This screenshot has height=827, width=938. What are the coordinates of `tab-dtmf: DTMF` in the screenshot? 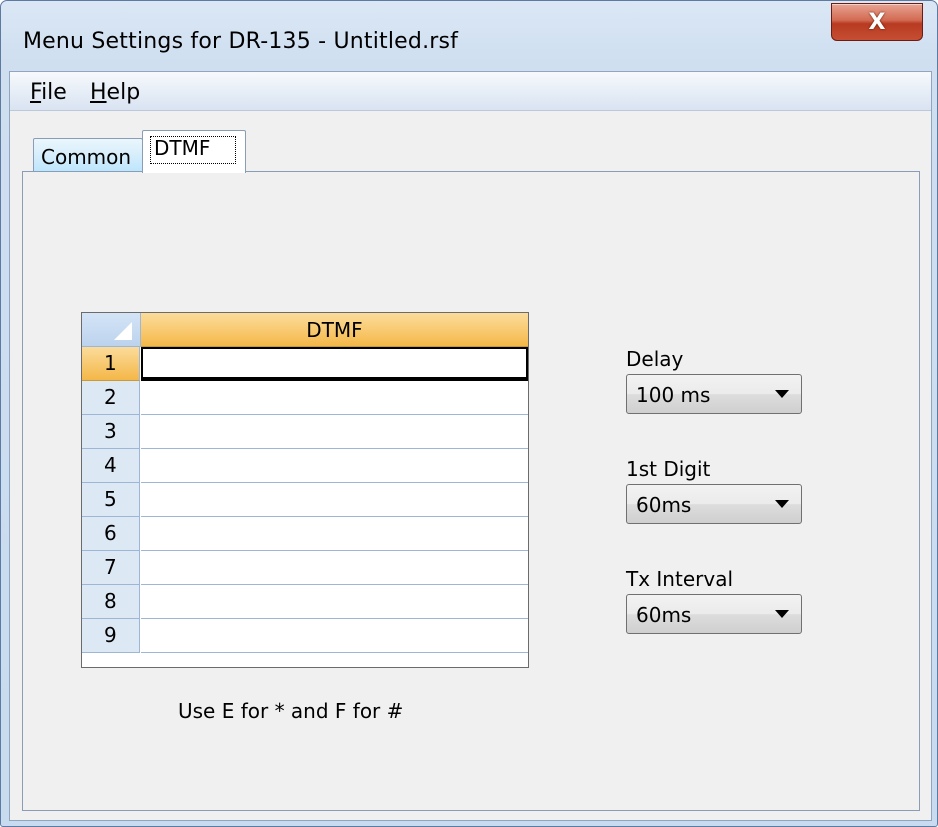 It's located at (194, 151).